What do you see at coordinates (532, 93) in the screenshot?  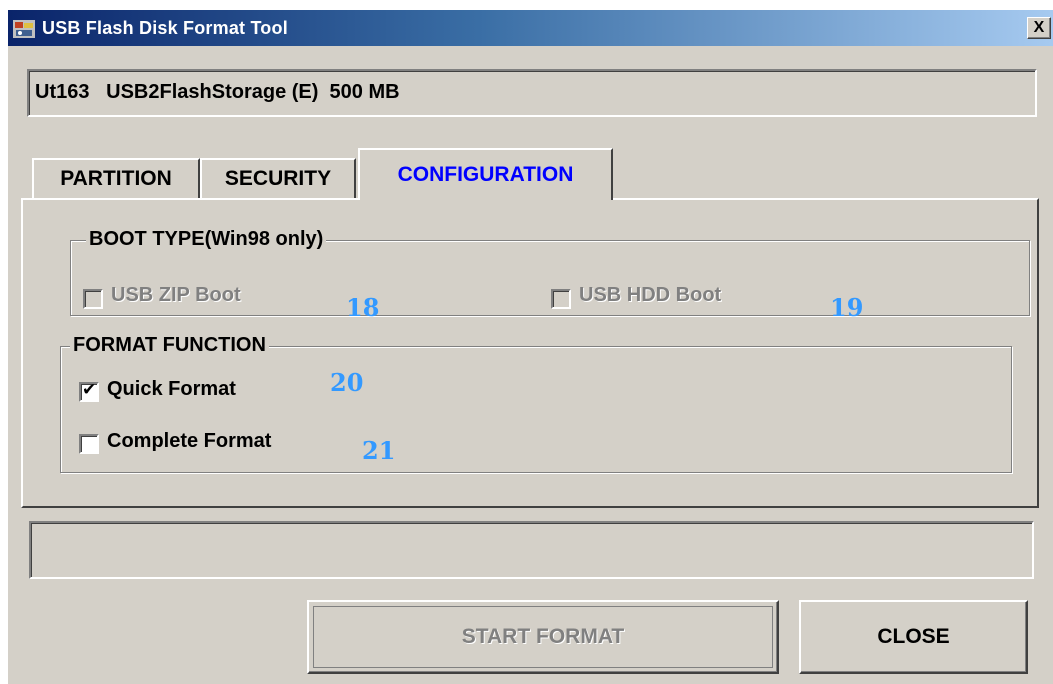 I see `device-info-field: Ut163 USB2FlashStorage (E) 500 MB` at bounding box center [532, 93].